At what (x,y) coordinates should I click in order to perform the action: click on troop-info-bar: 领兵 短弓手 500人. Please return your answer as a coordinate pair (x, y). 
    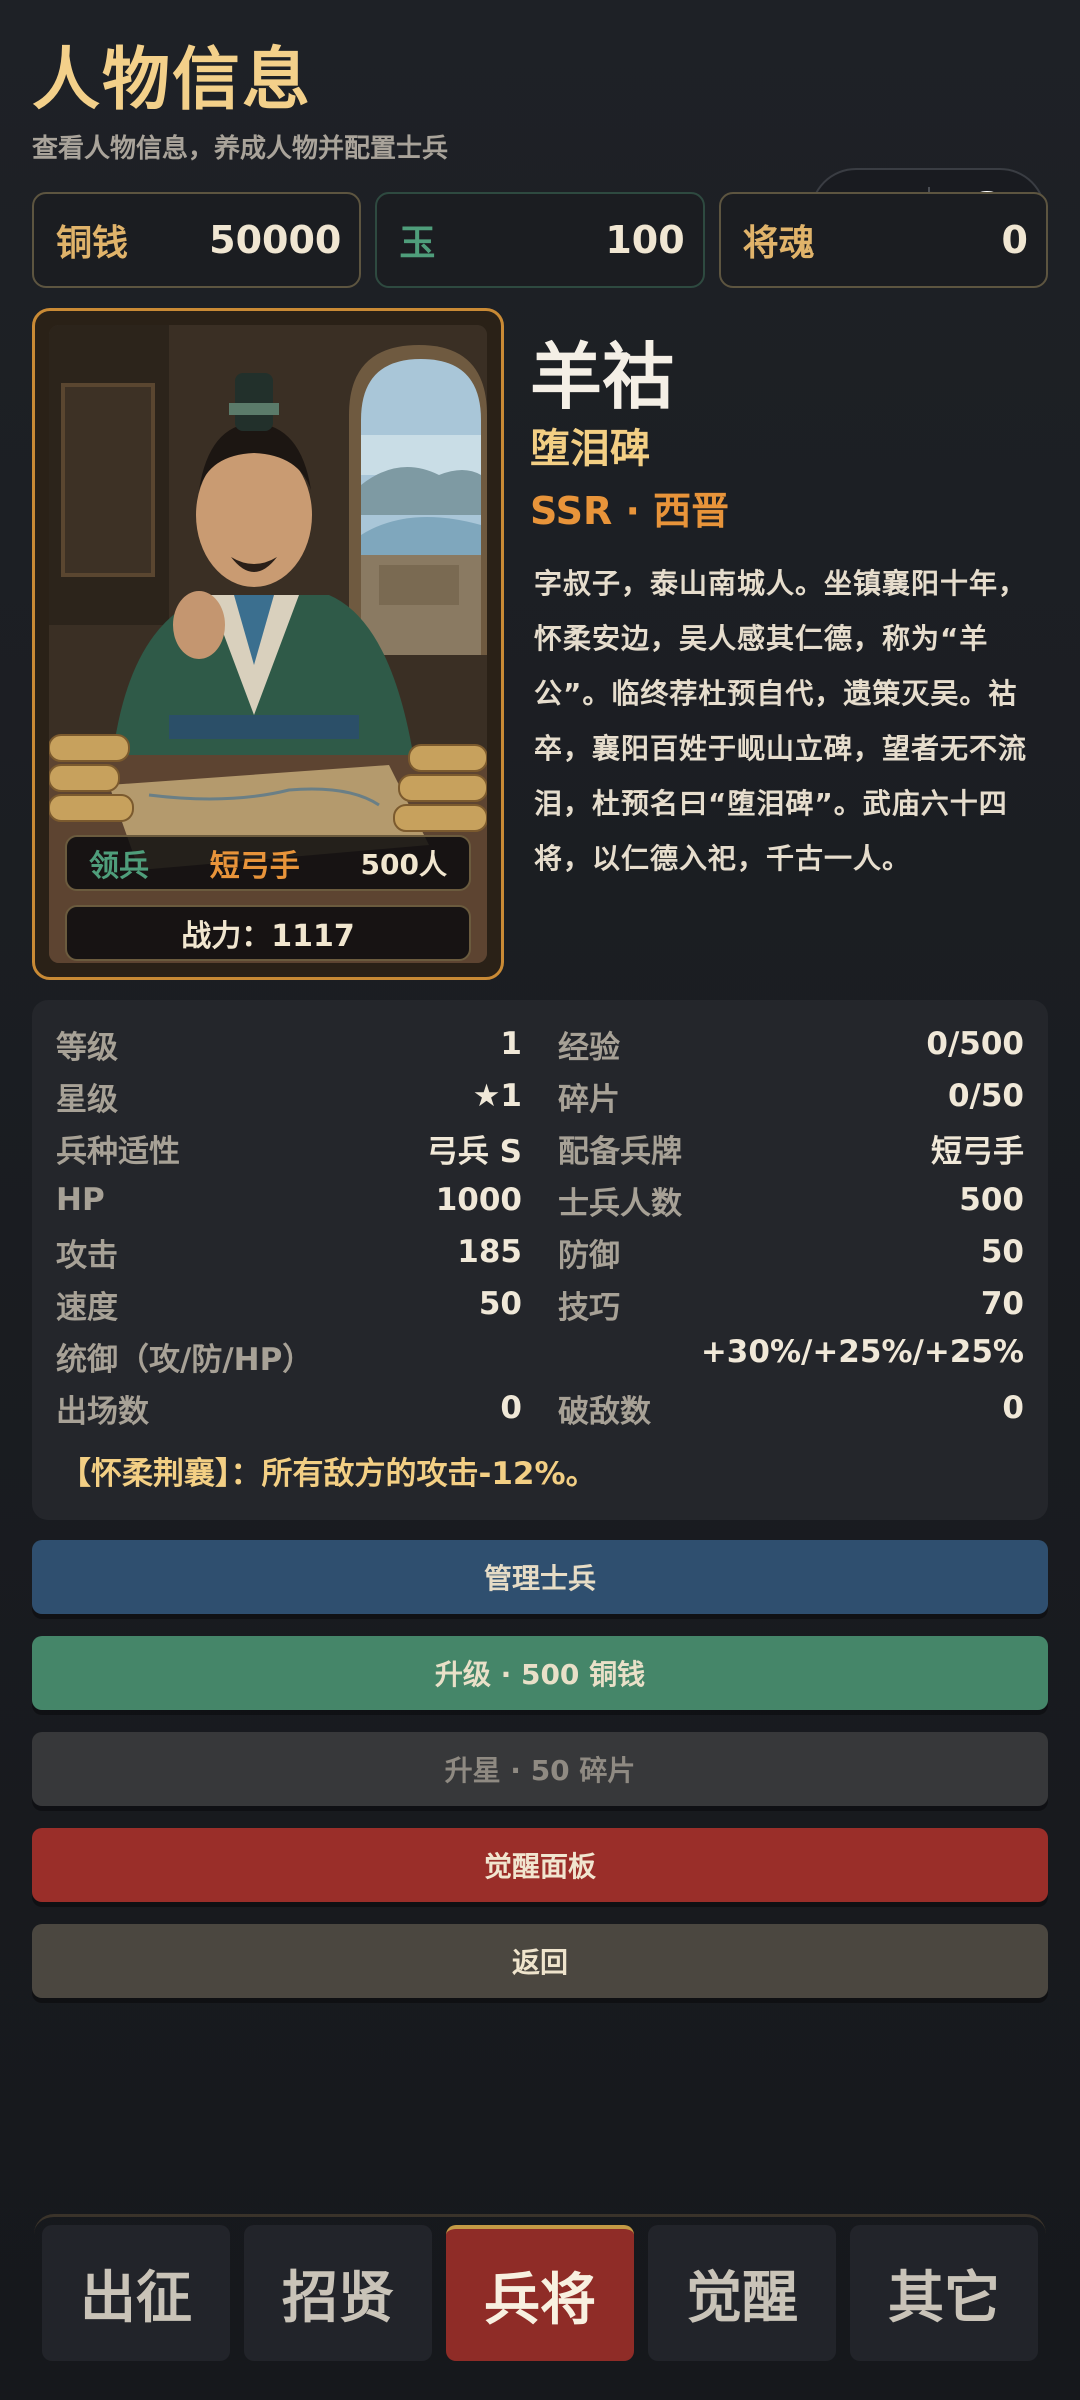
    Looking at the image, I should click on (268, 863).